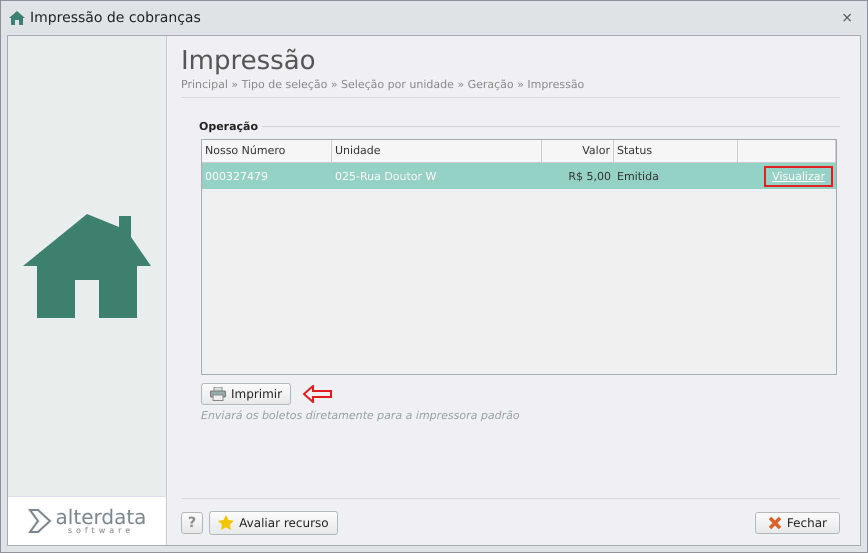 This screenshot has height=553, width=868. Describe the element at coordinates (218, 394) in the screenshot. I see `printer-icon` at that location.